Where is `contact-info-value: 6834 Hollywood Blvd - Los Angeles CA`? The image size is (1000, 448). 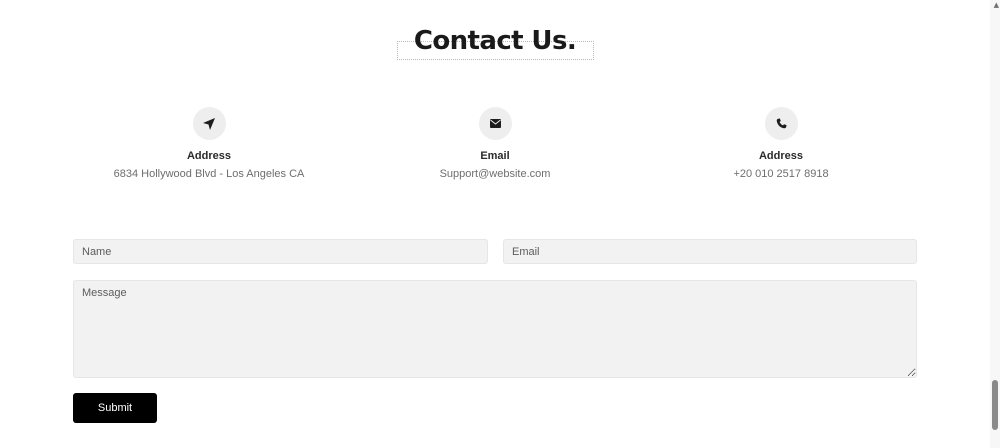
contact-info-value: 6834 Hollywood Blvd - Los Angeles CA is located at coordinates (209, 174).